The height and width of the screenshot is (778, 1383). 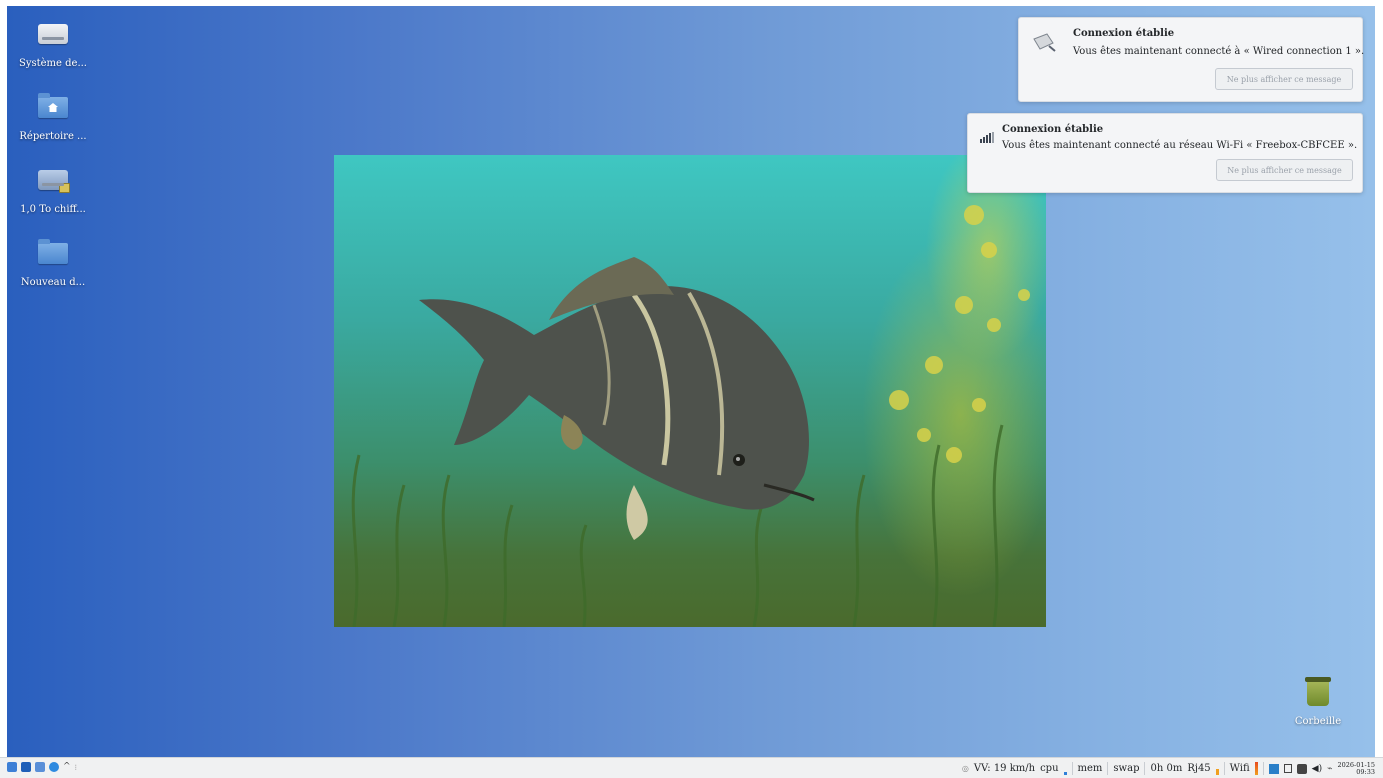 I want to click on file-manager-icon, so click(x=40, y=767).